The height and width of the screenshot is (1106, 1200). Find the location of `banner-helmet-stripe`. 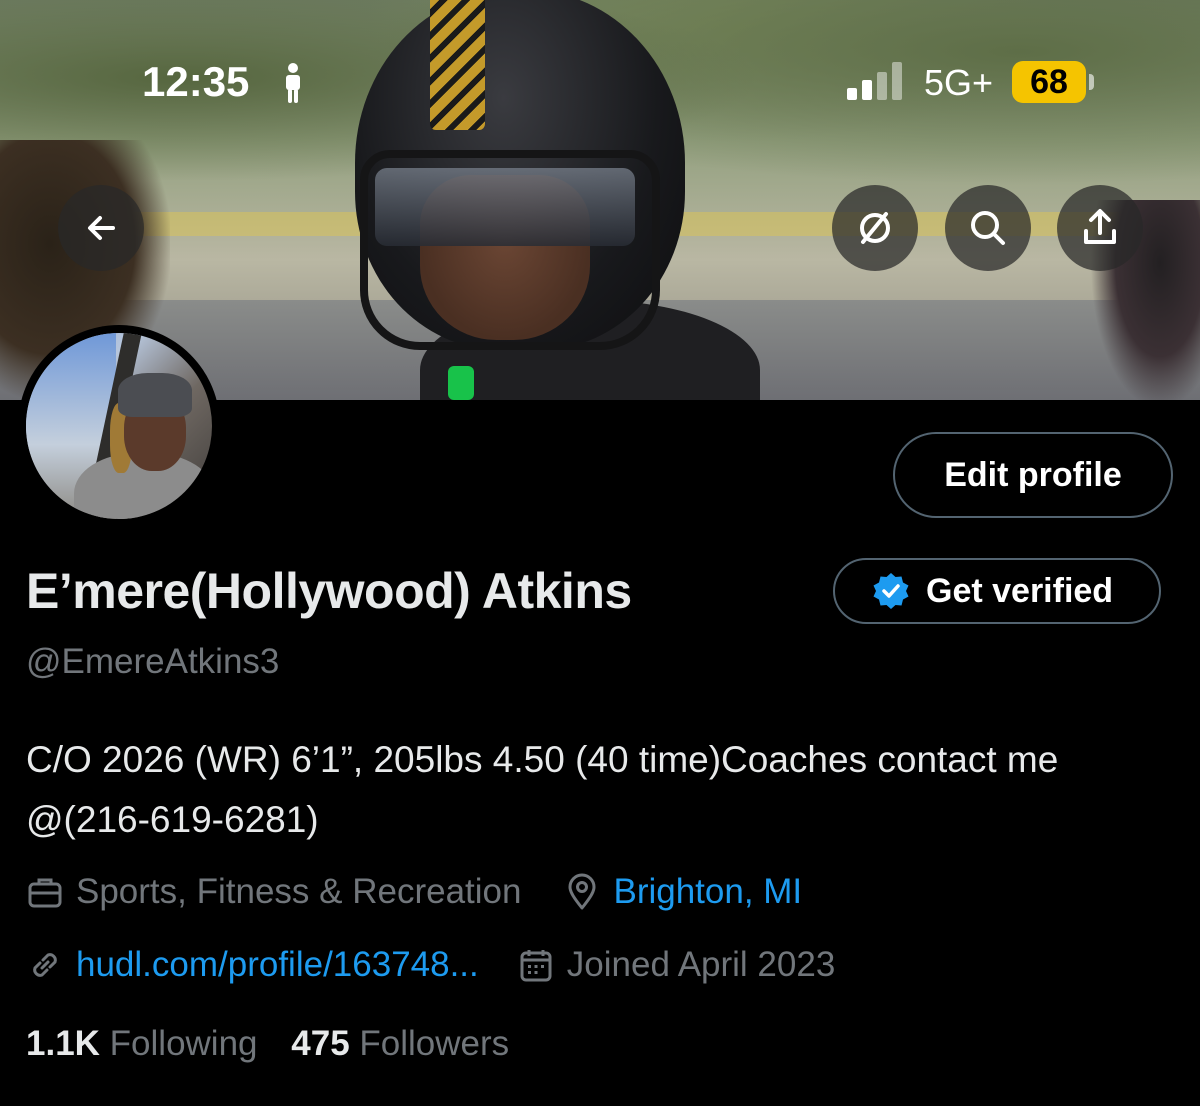

banner-helmet-stripe is located at coordinates (457, 65).